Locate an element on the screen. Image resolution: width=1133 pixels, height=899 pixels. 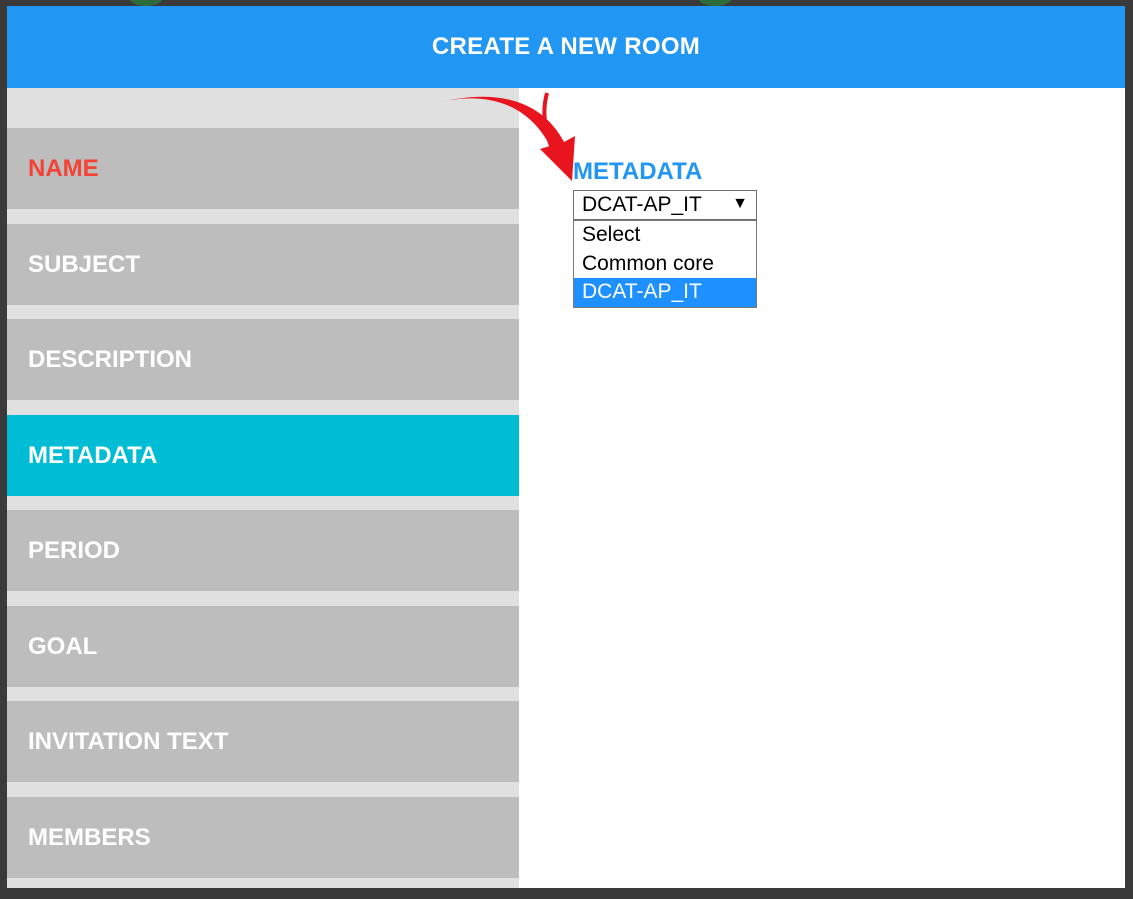
modal-title: CREATE A NEW ROOM is located at coordinates (566, 46).